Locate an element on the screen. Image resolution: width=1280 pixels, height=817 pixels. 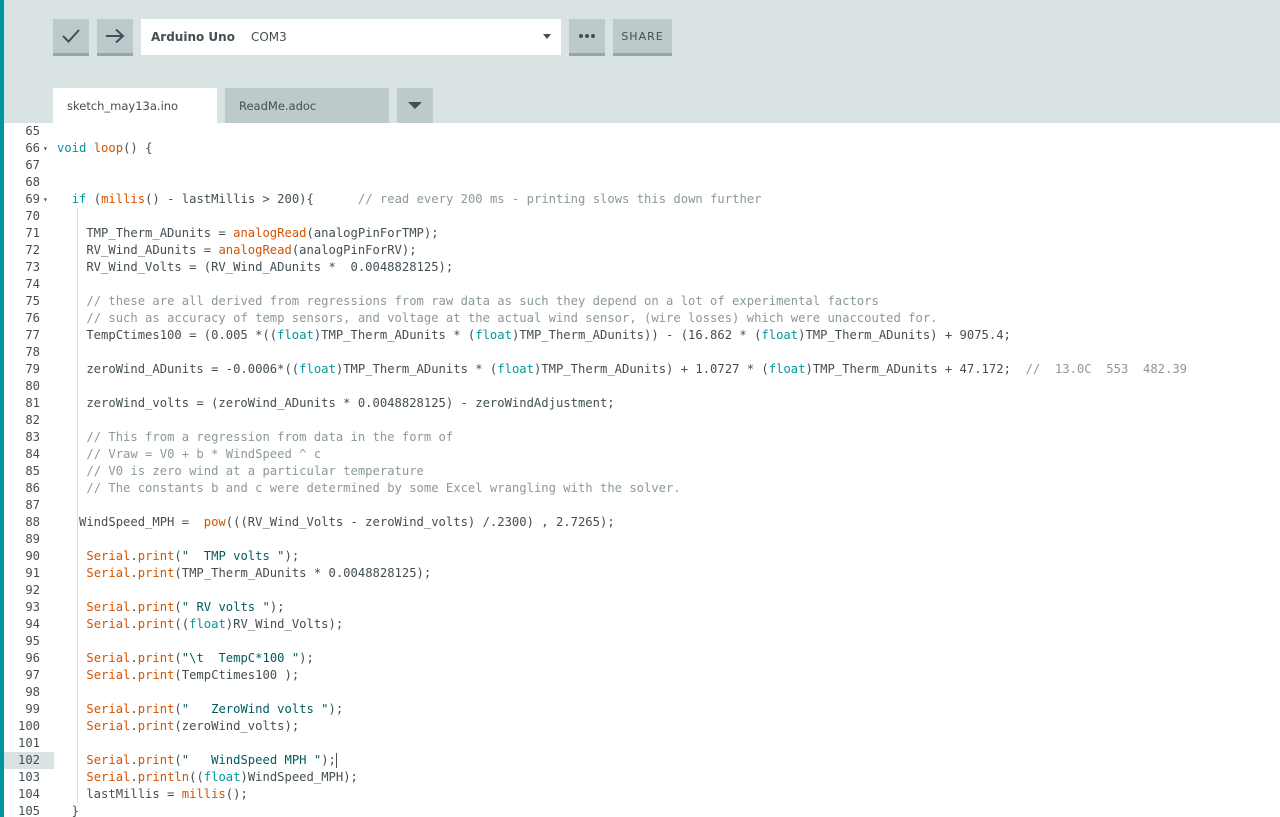
line-number: 103 is located at coordinates (28, 777).